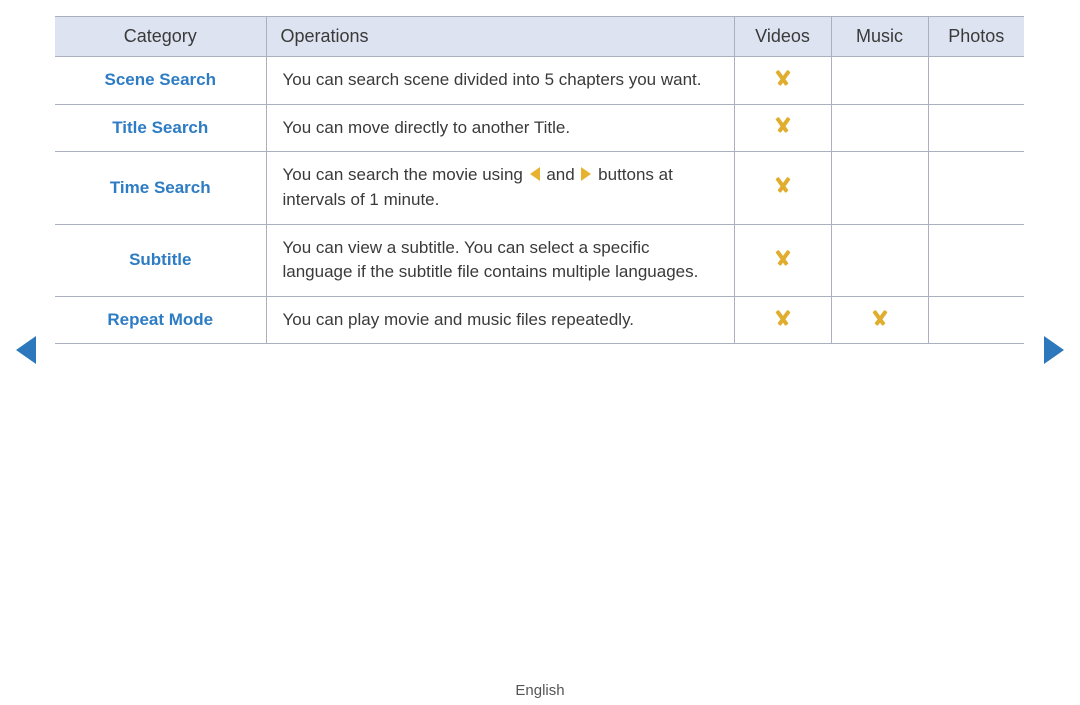 The height and width of the screenshot is (705, 1080). I want to click on table-header: Category Operations Videos Music Photos, so click(539, 36).